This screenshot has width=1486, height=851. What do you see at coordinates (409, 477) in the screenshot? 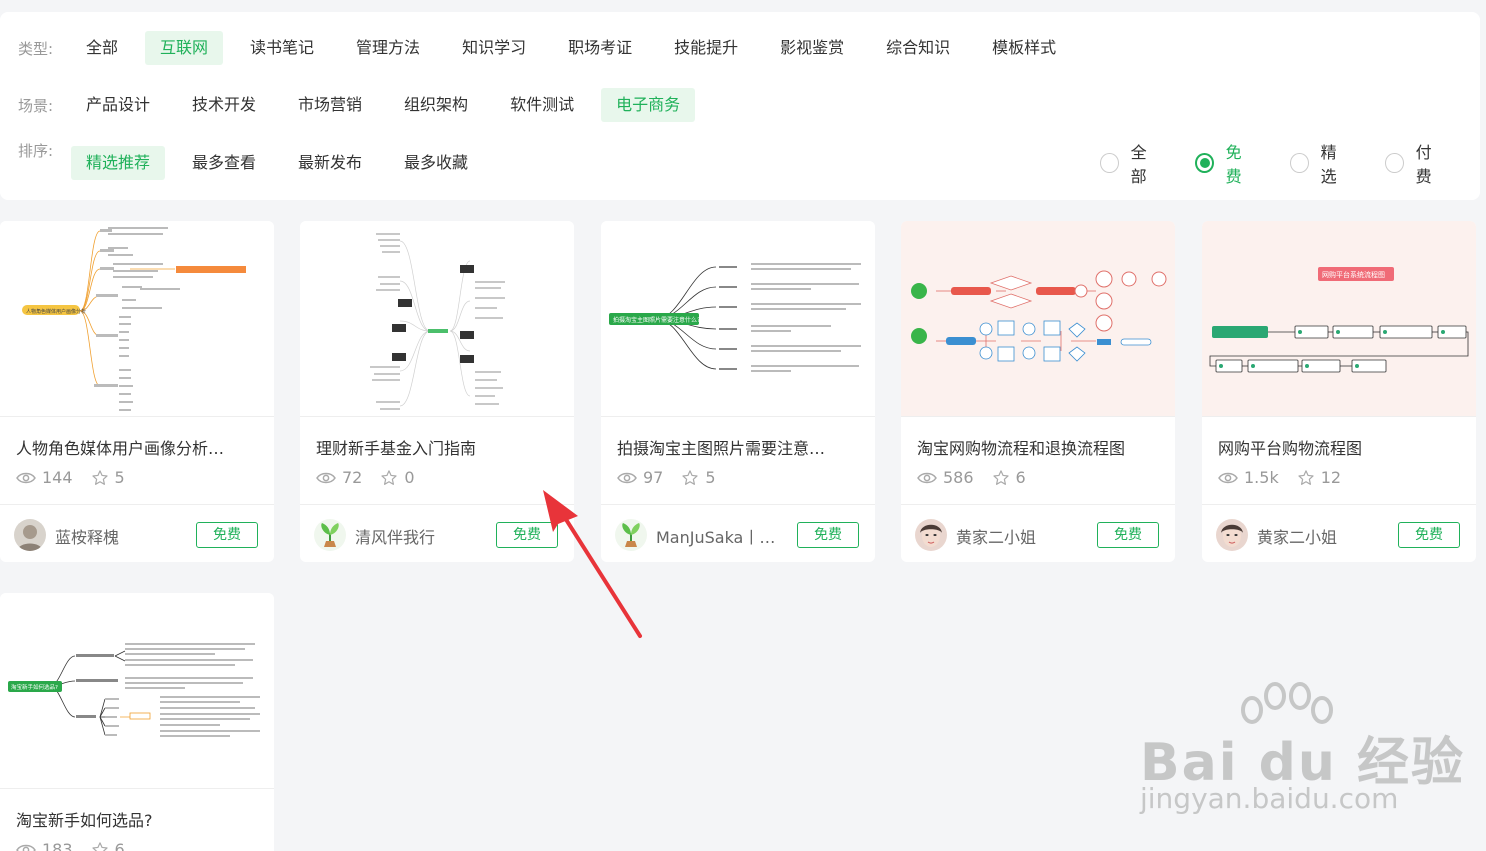
I see `star-count-value: 0` at bounding box center [409, 477].